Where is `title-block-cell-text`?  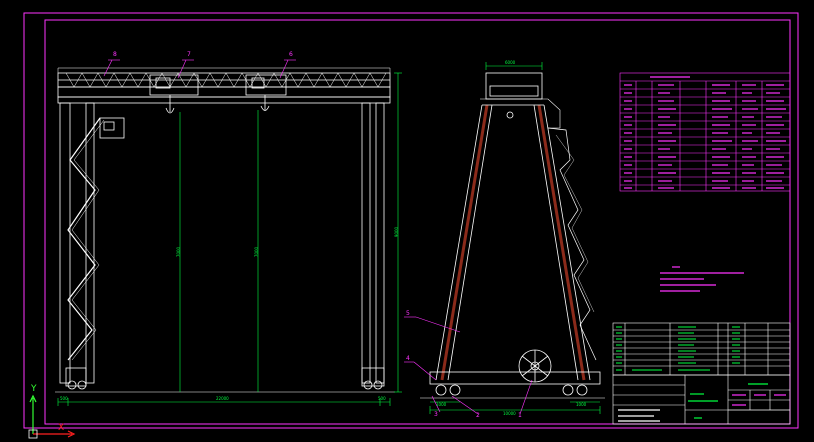
title-block-cell-text is located at coordinates (702, 402).